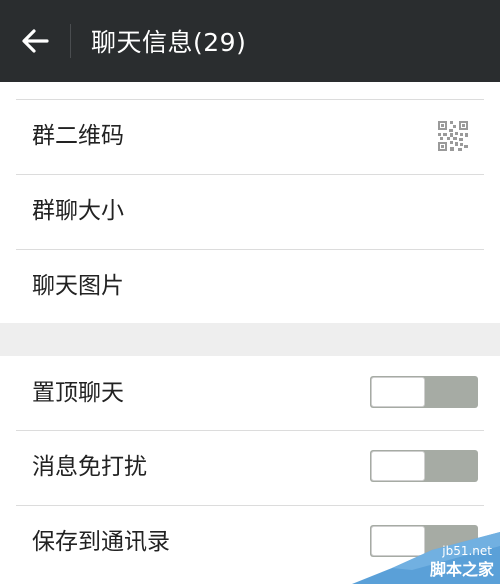 The height and width of the screenshot is (588, 500). I want to click on list-item-label: 聊天图片, so click(78, 286).